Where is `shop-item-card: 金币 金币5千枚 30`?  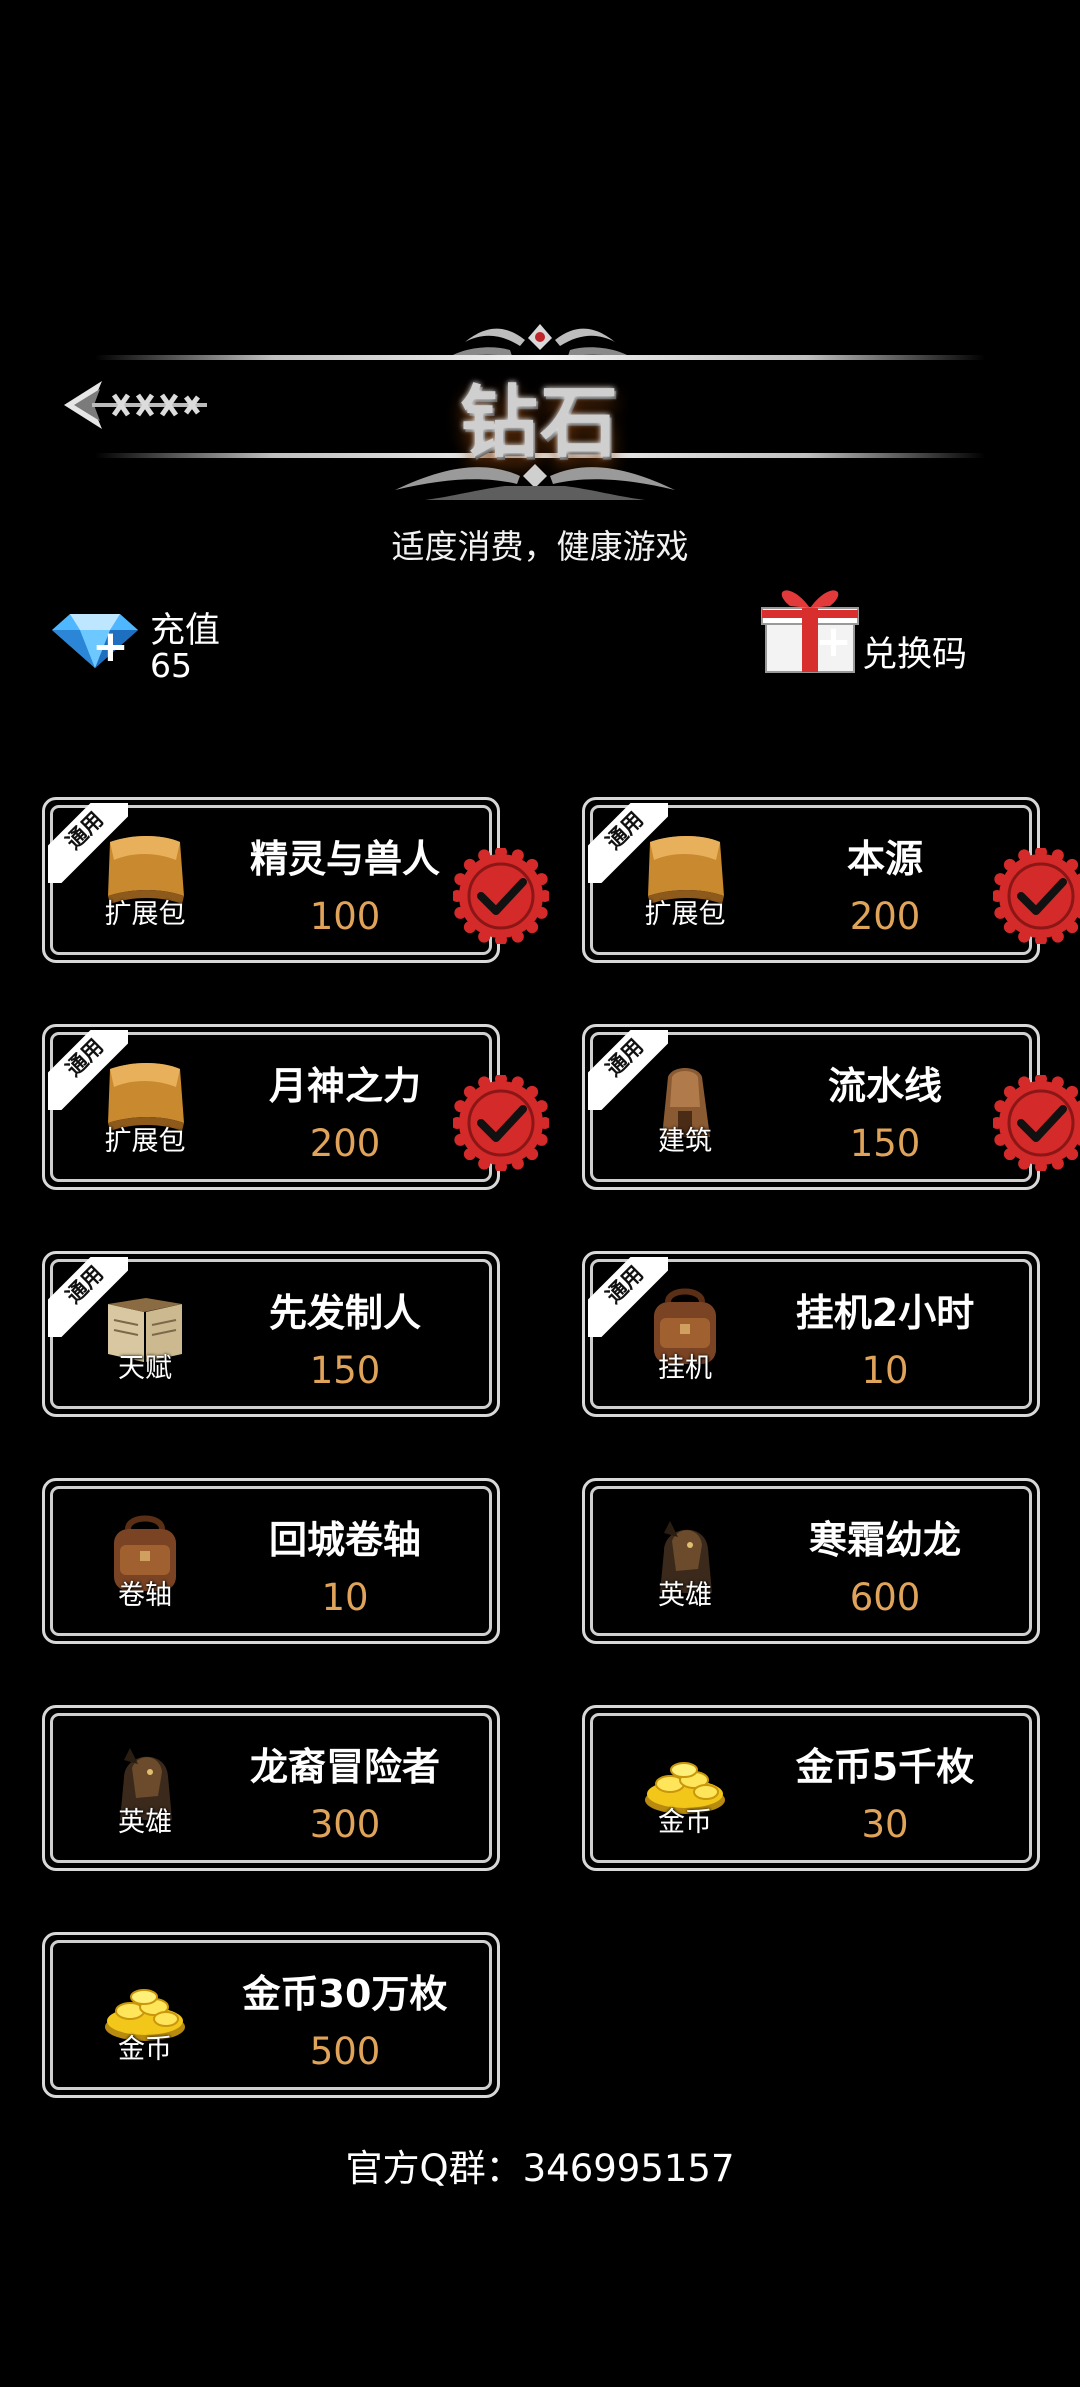 shop-item-card: 金币 金币5千枚 30 is located at coordinates (811, 1788).